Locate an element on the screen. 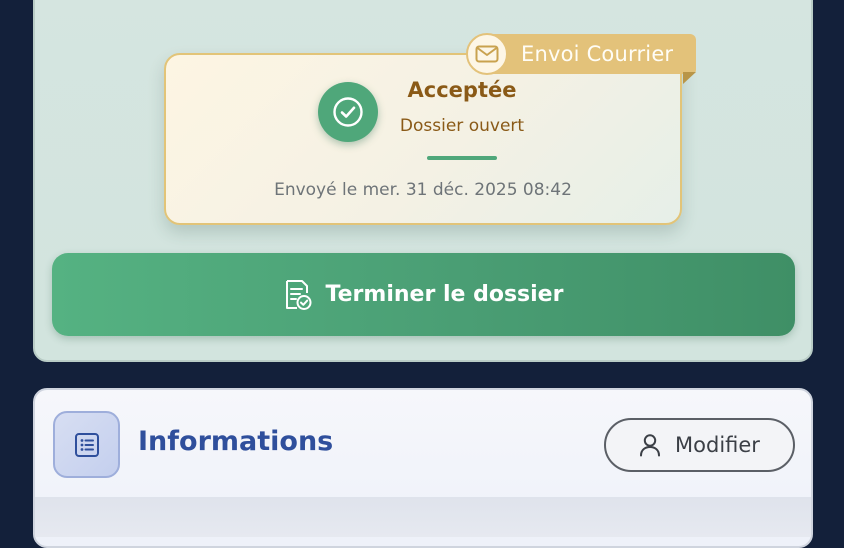 This screenshot has height=548, width=844. status-divider is located at coordinates (462, 158).